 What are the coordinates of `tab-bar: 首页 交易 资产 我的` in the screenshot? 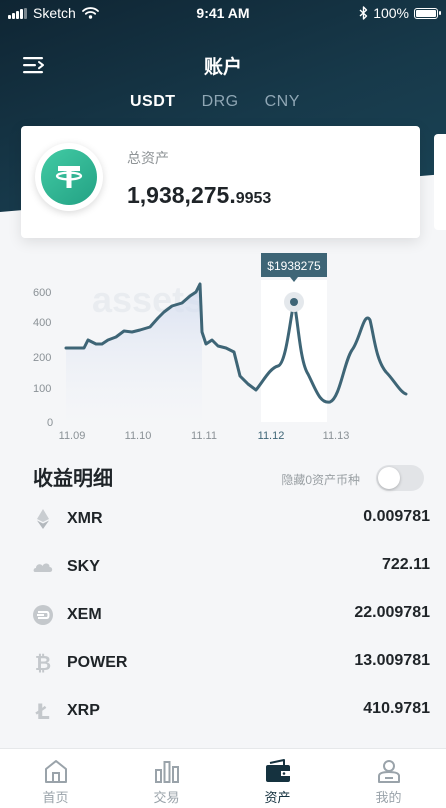 It's located at (223, 778).